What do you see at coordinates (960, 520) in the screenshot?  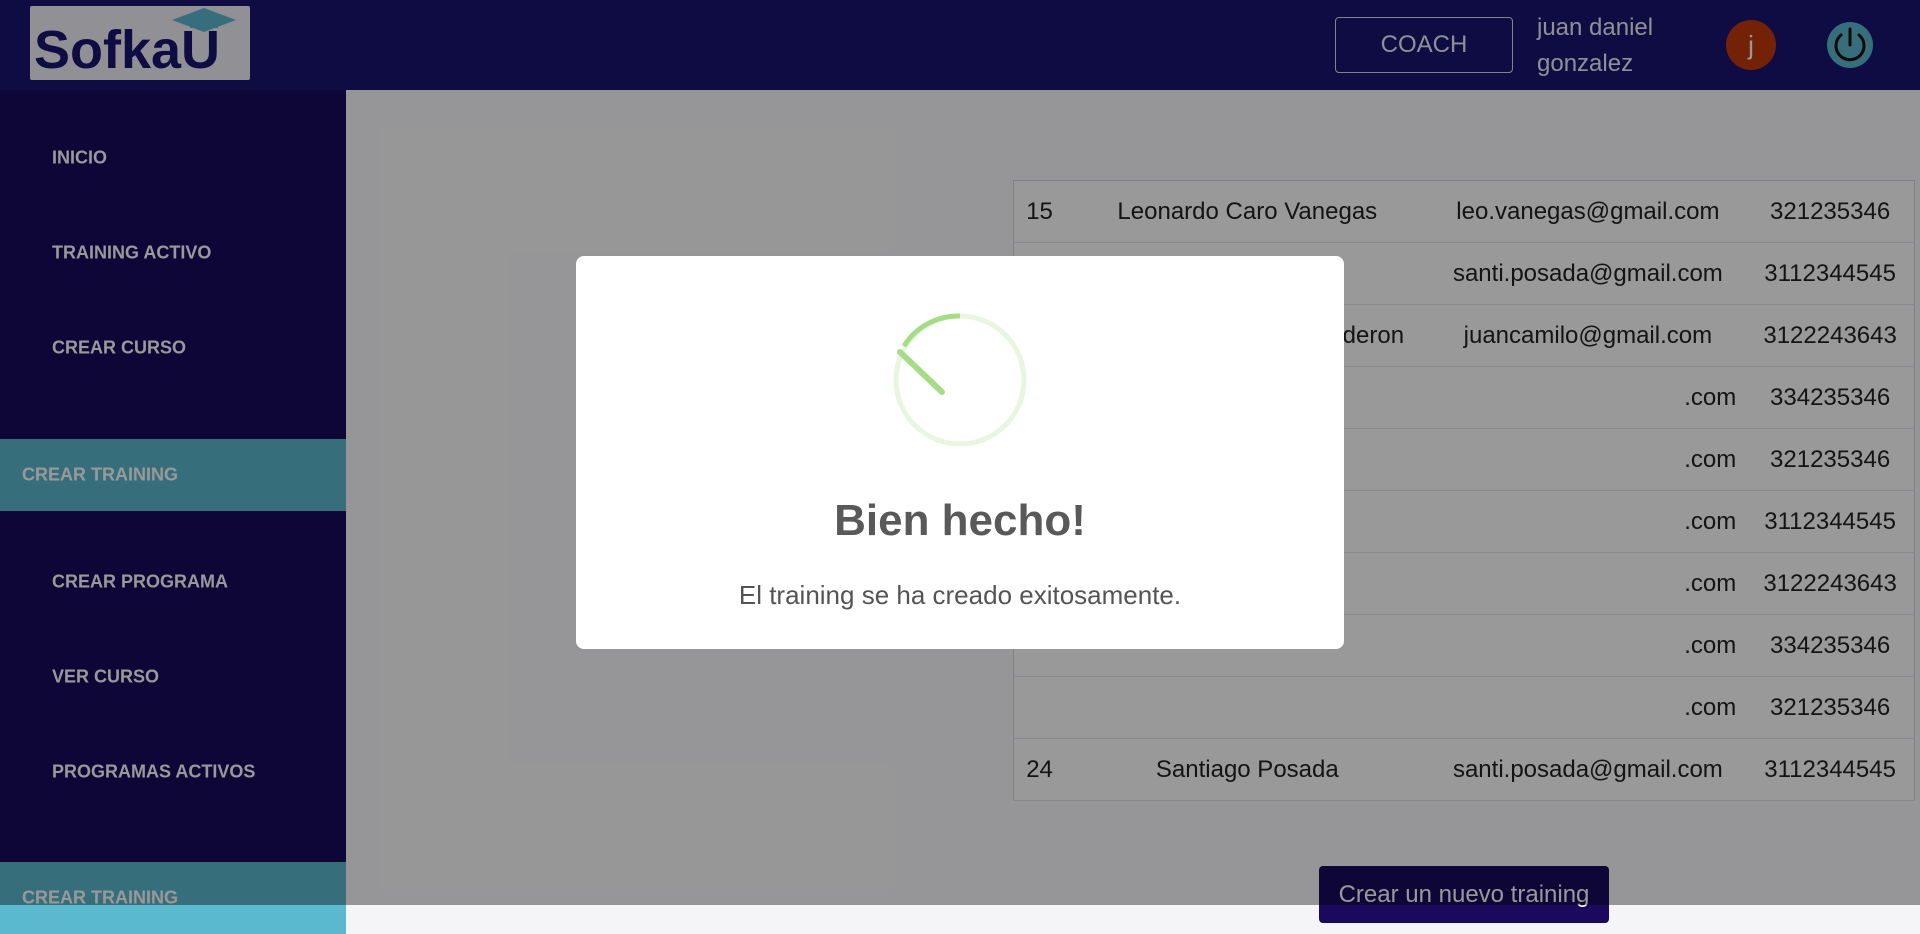 I see `modal-title: Bien hecho!` at bounding box center [960, 520].